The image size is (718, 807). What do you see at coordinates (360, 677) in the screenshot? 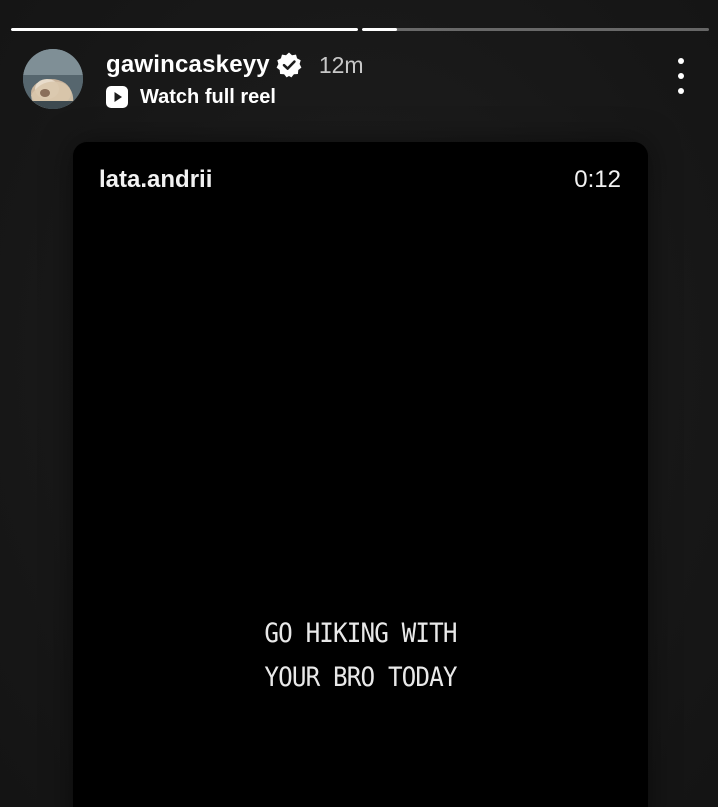
I see `caption-line-2: YOUR BRO TODAY` at bounding box center [360, 677].